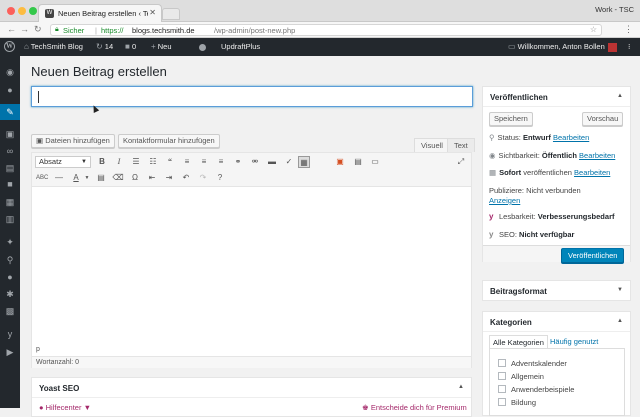 This screenshot has width=640, height=417. Describe the element at coordinates (204, 162) in the screenshot. I see `align-center-icon: ≡` at that location.